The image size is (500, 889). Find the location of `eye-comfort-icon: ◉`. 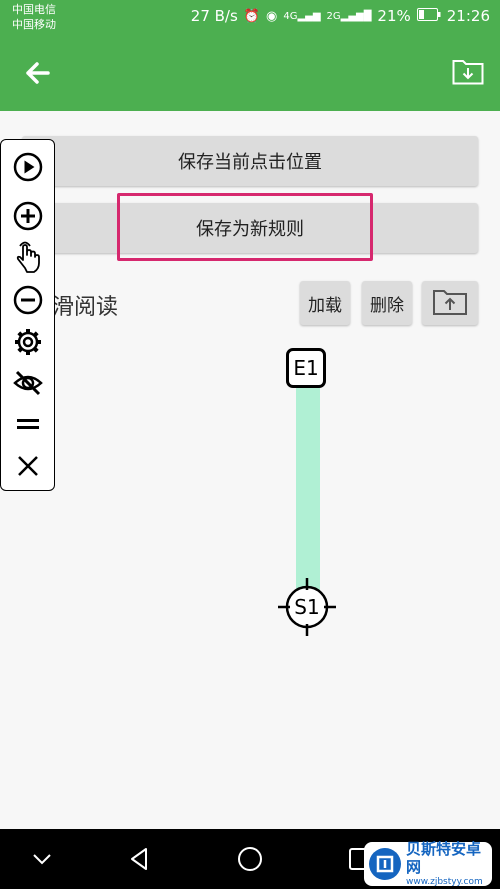

eye-comfort-icon: ◉ is located at coordinates (271, 16).